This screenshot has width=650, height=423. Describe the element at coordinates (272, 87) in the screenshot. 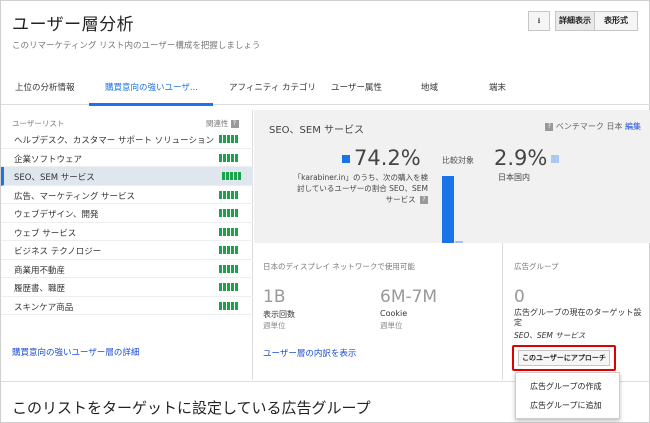

I see `tab-affinity: アフィニティ カテゴリ` at that location.